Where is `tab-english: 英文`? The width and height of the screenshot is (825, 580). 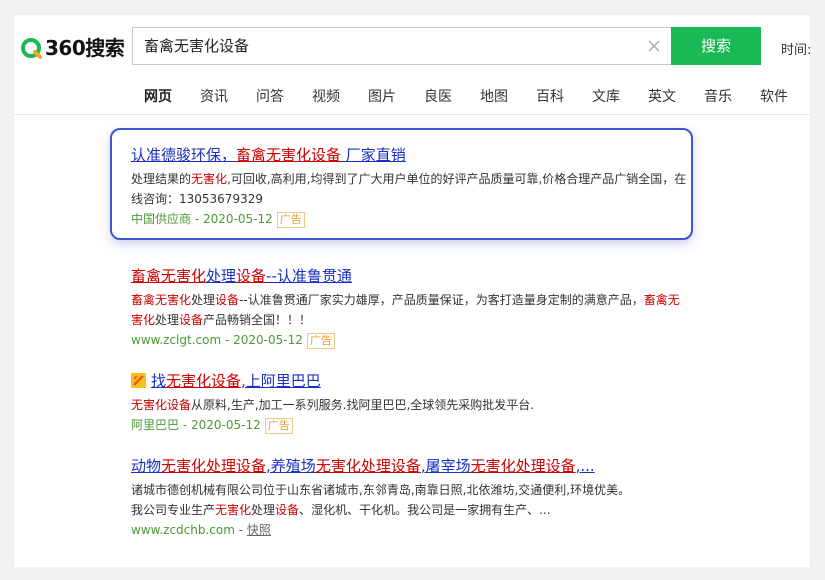 tab-english: 英文 is located at coordinates (662, 96).